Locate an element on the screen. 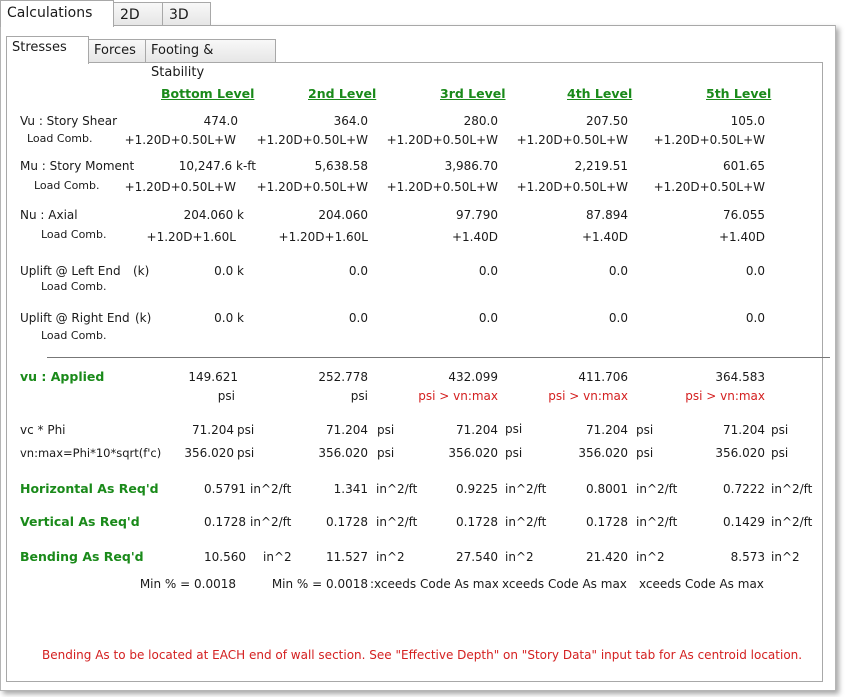  bending-as-value: 21.420 is located at coordinates (607, 557).